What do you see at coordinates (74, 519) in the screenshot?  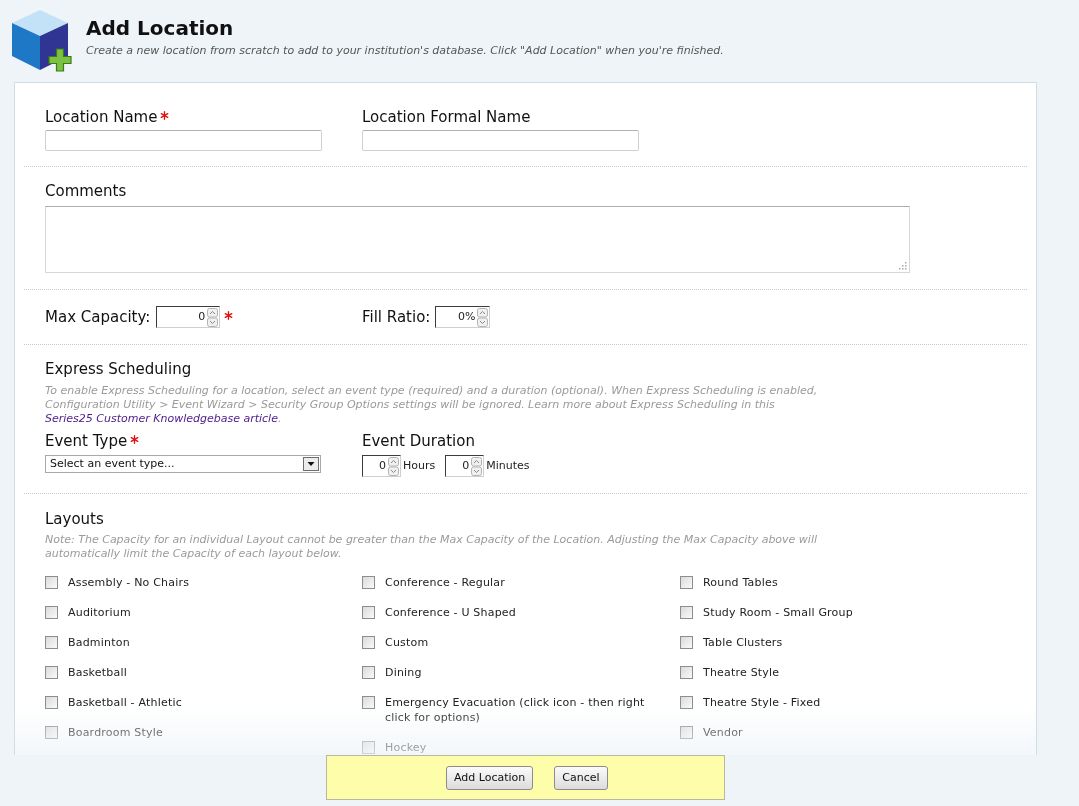 I see `section-heading: Layouts` at bounding box center [74, 519].